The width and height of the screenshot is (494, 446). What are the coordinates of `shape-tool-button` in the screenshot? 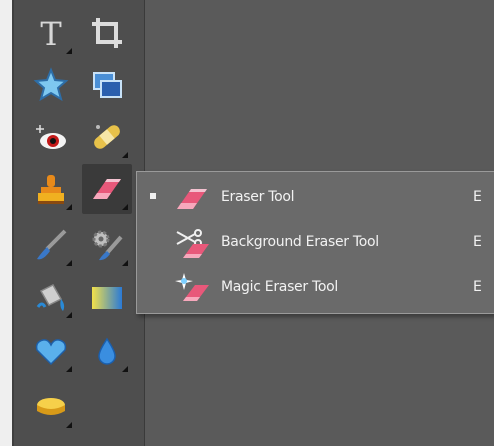 It's located at (51, 85).